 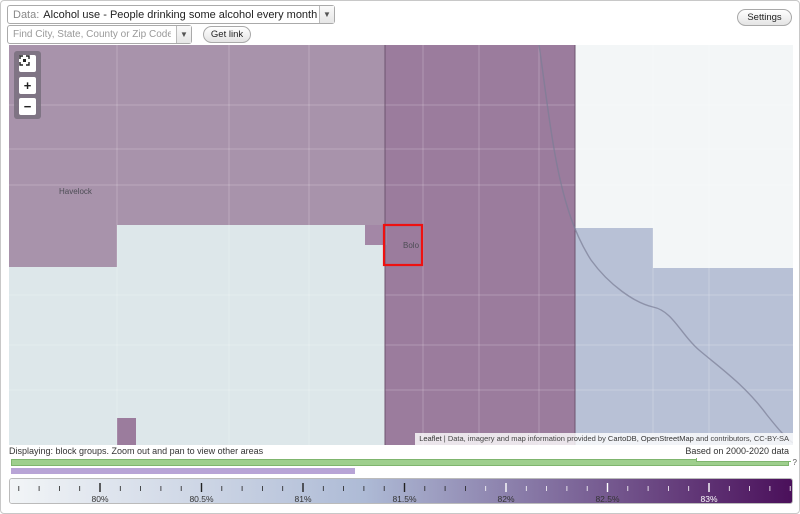 What do you see at coordinates (737, 451) in the screenshot?
I see `data-years: Based on 2000-2020 data` at bounding box center [737, 451].